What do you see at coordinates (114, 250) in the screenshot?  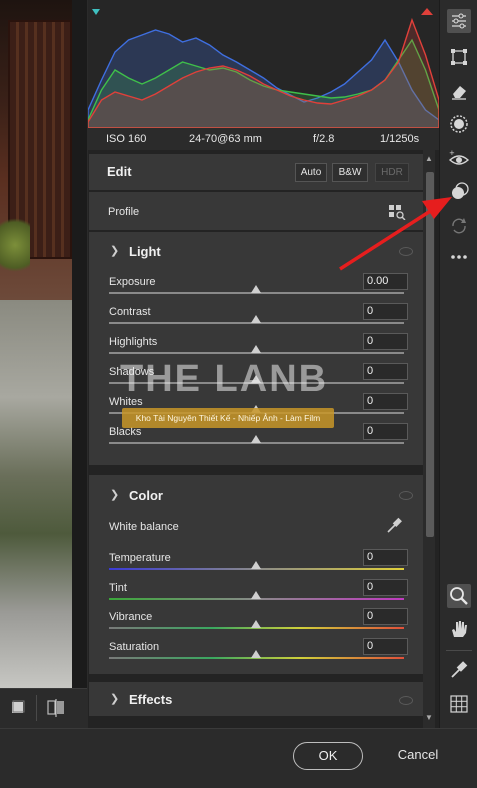 I see `light-collapse-icon: ❯` at bounding box center [114, 250].